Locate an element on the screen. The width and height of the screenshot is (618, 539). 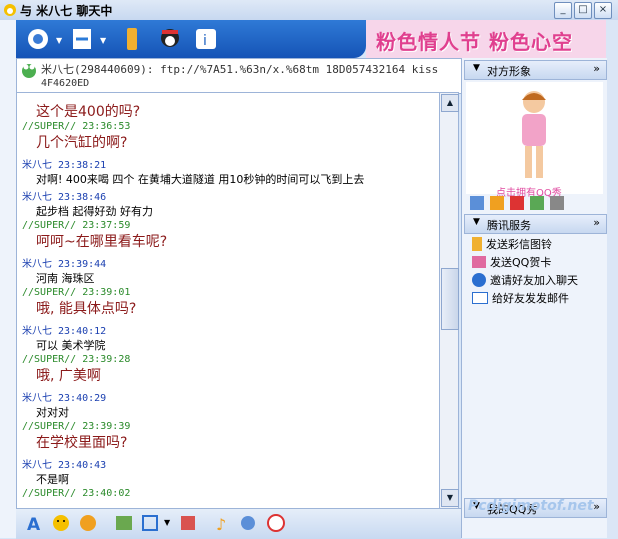
window-left-edge is located at coordinates (8, 279).